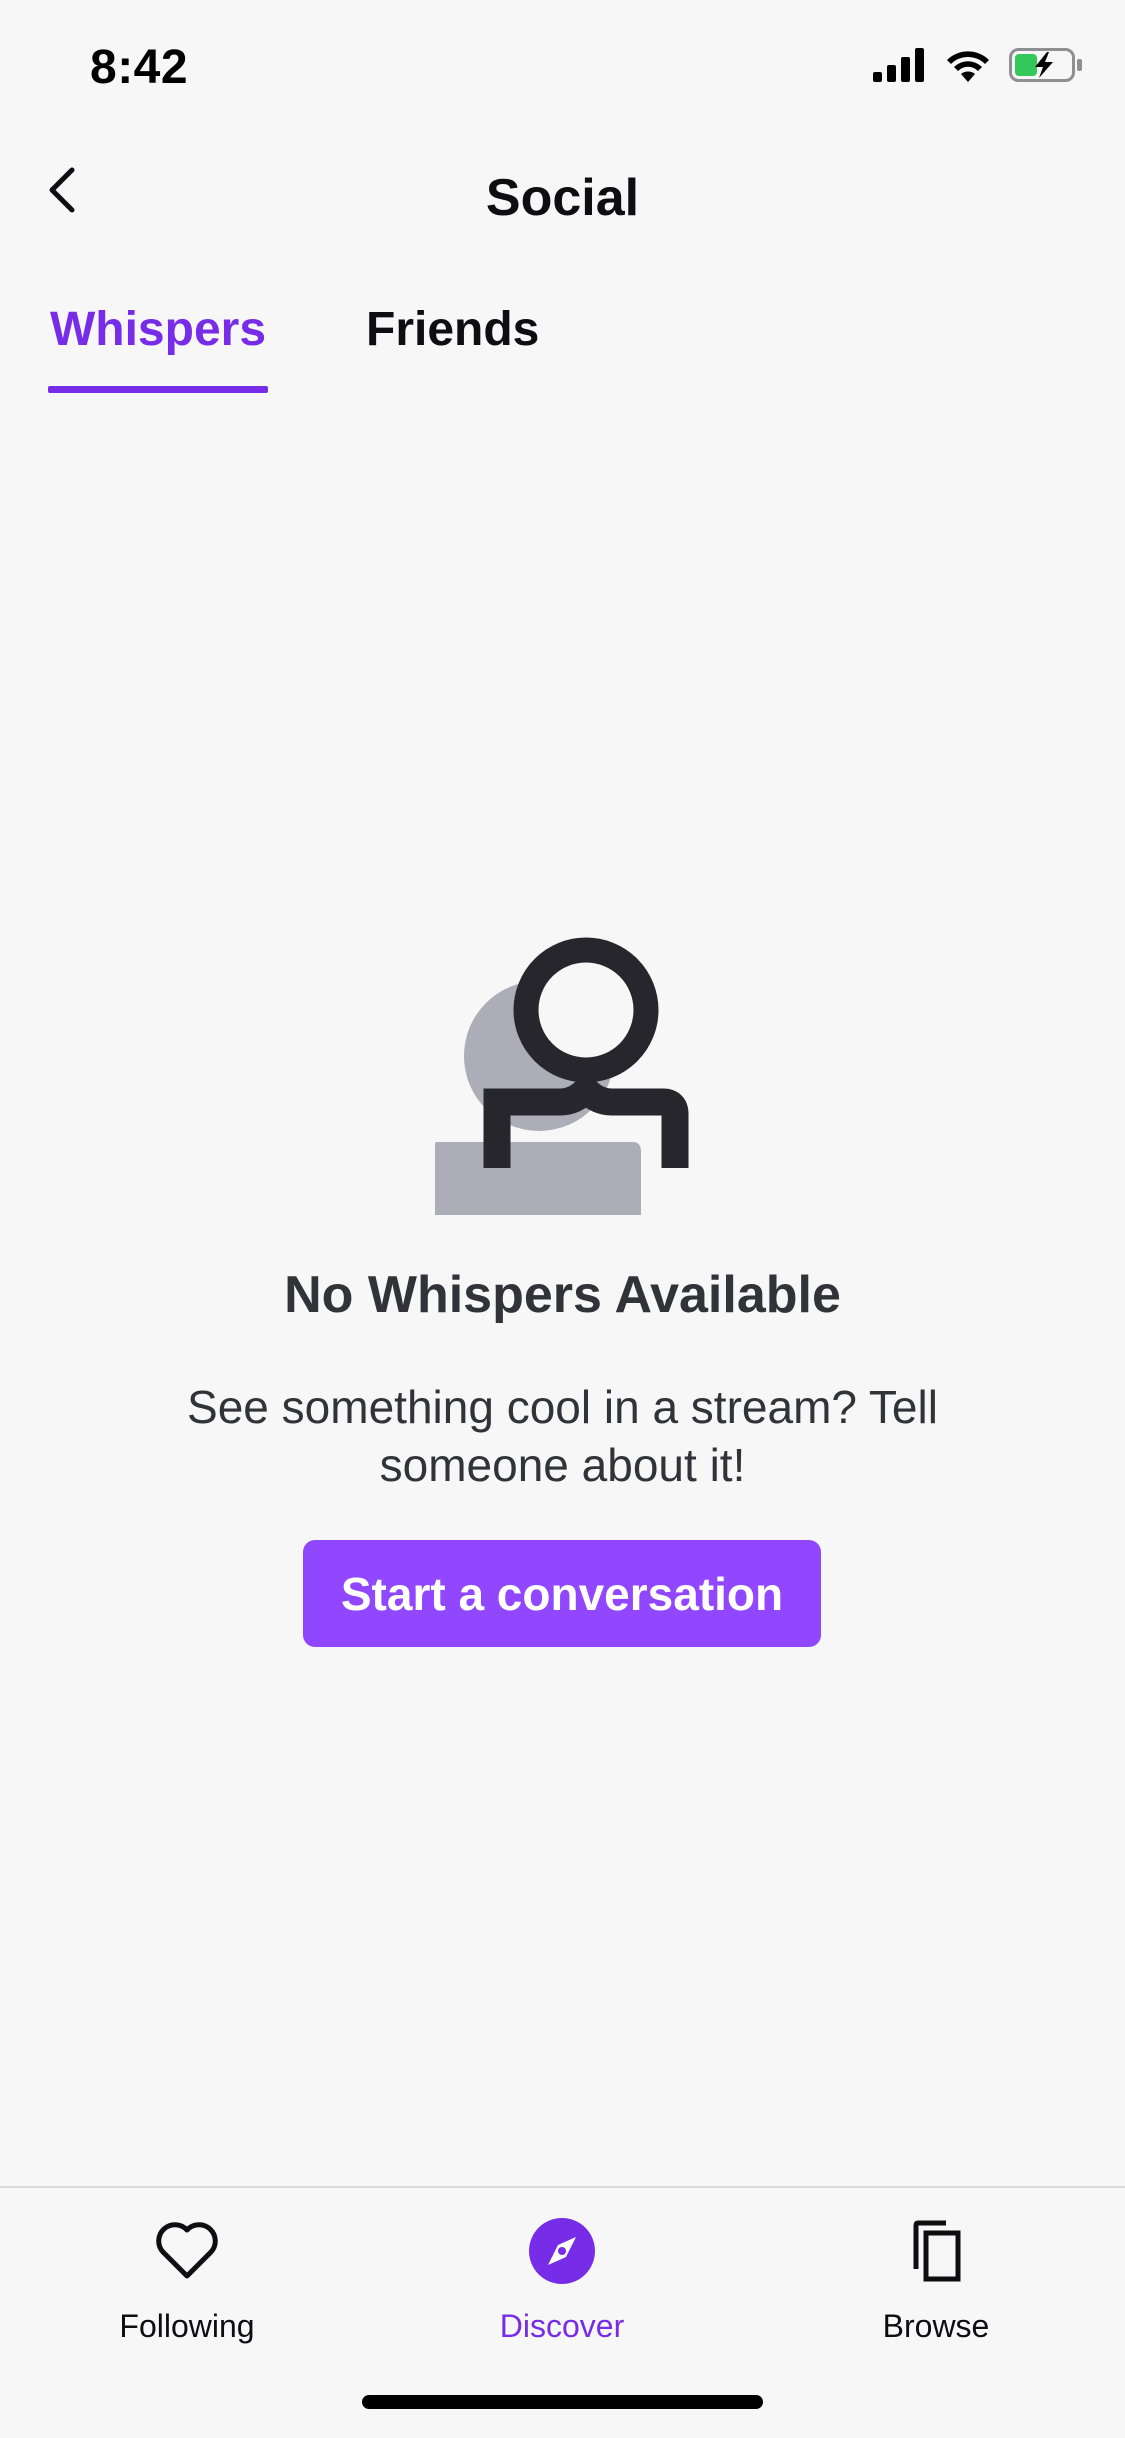 The width and height of the screenshot is (1125, 2438). What do you see at coordinates (900, 67) in the screenshot?
I see `cellular-signal-icon` at bounding box center [900, 67].